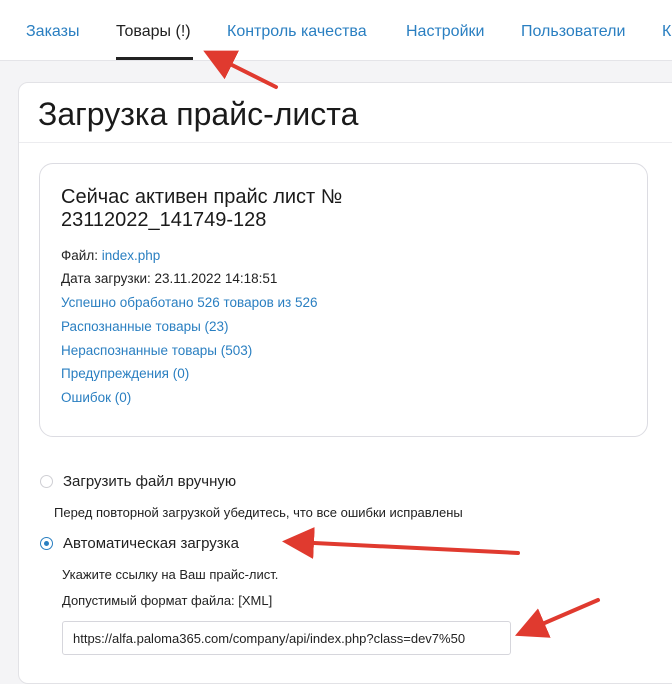 The width and height of the screenshot is (672, 684). What do you see at coordinates (297, 32) in the screenshot?
I see `tab-quality-control: Контроль качества` at bounding box center [297, 32].